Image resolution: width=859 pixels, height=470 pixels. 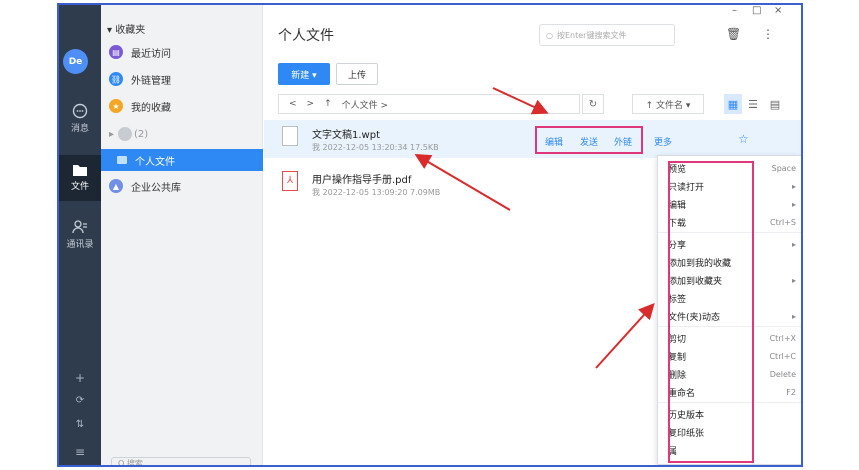 I want to click on forward-icon: >, so click(x=311, y=104).